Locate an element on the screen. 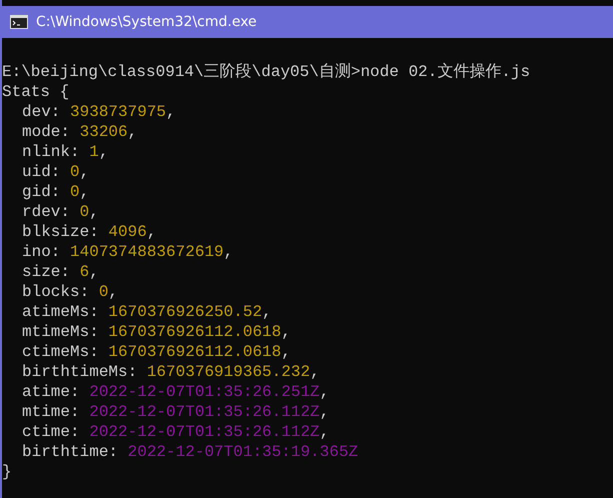 This screenshot has width=613, height=498. output-line: mtimeMs: 1670376926112.0618, is located at coordinates (156, 332).